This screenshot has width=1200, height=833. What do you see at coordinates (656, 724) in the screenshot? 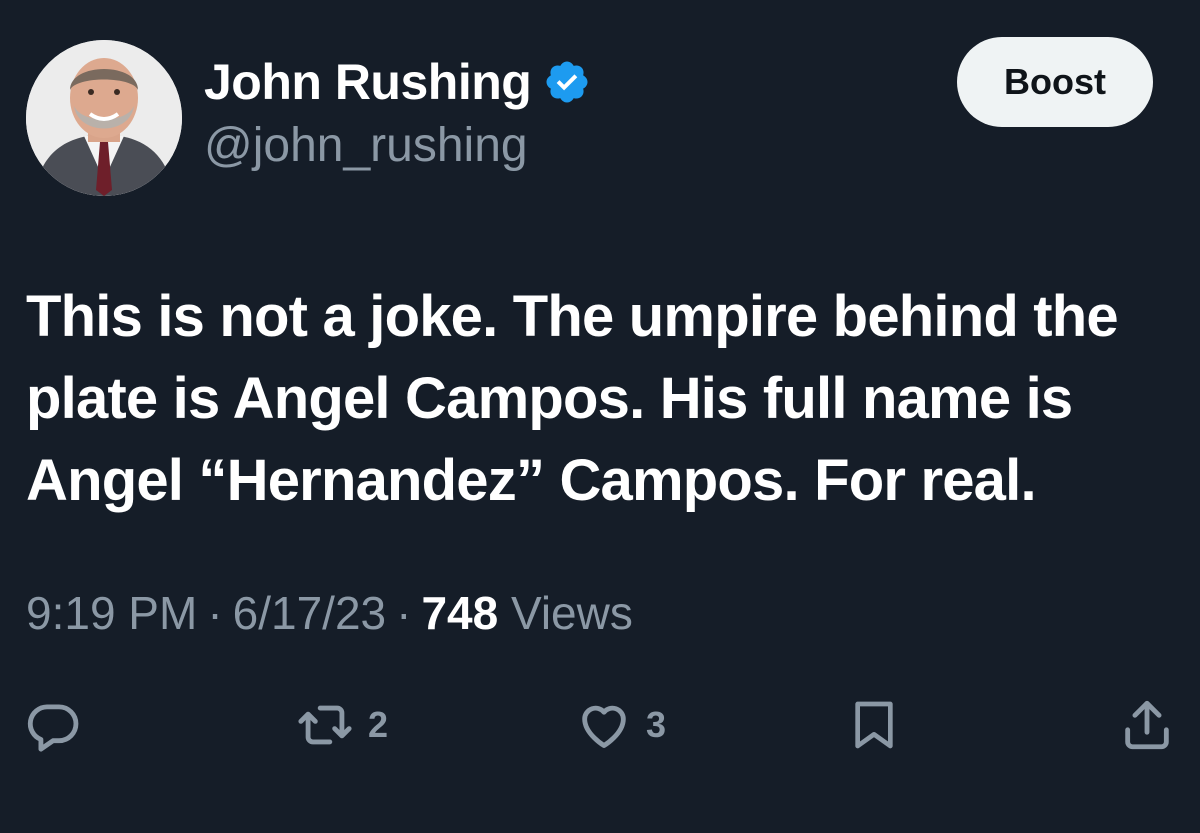
I see `like-count: 3` at bounding box center [656, 724].